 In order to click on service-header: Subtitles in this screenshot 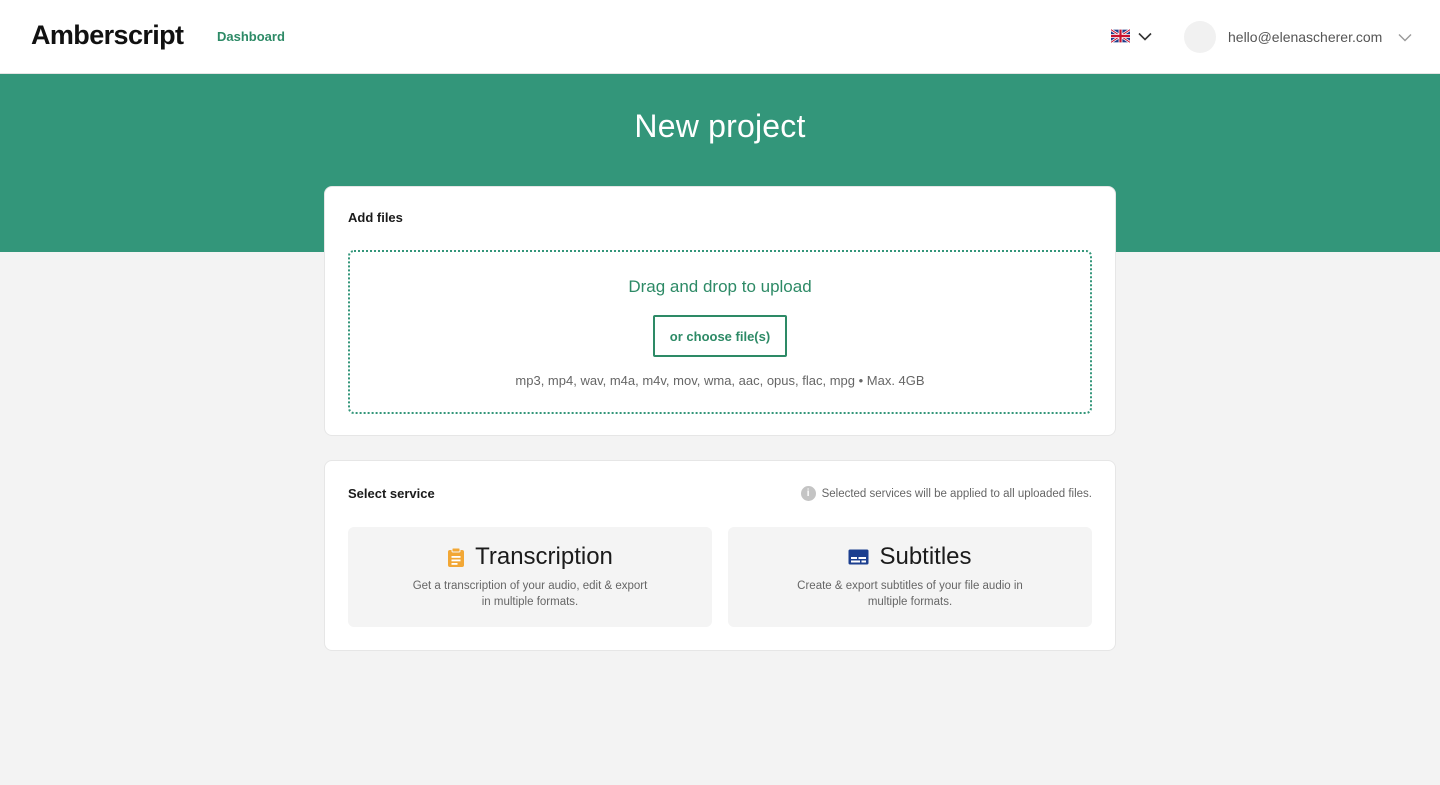, I will do `click(910, 557)`.